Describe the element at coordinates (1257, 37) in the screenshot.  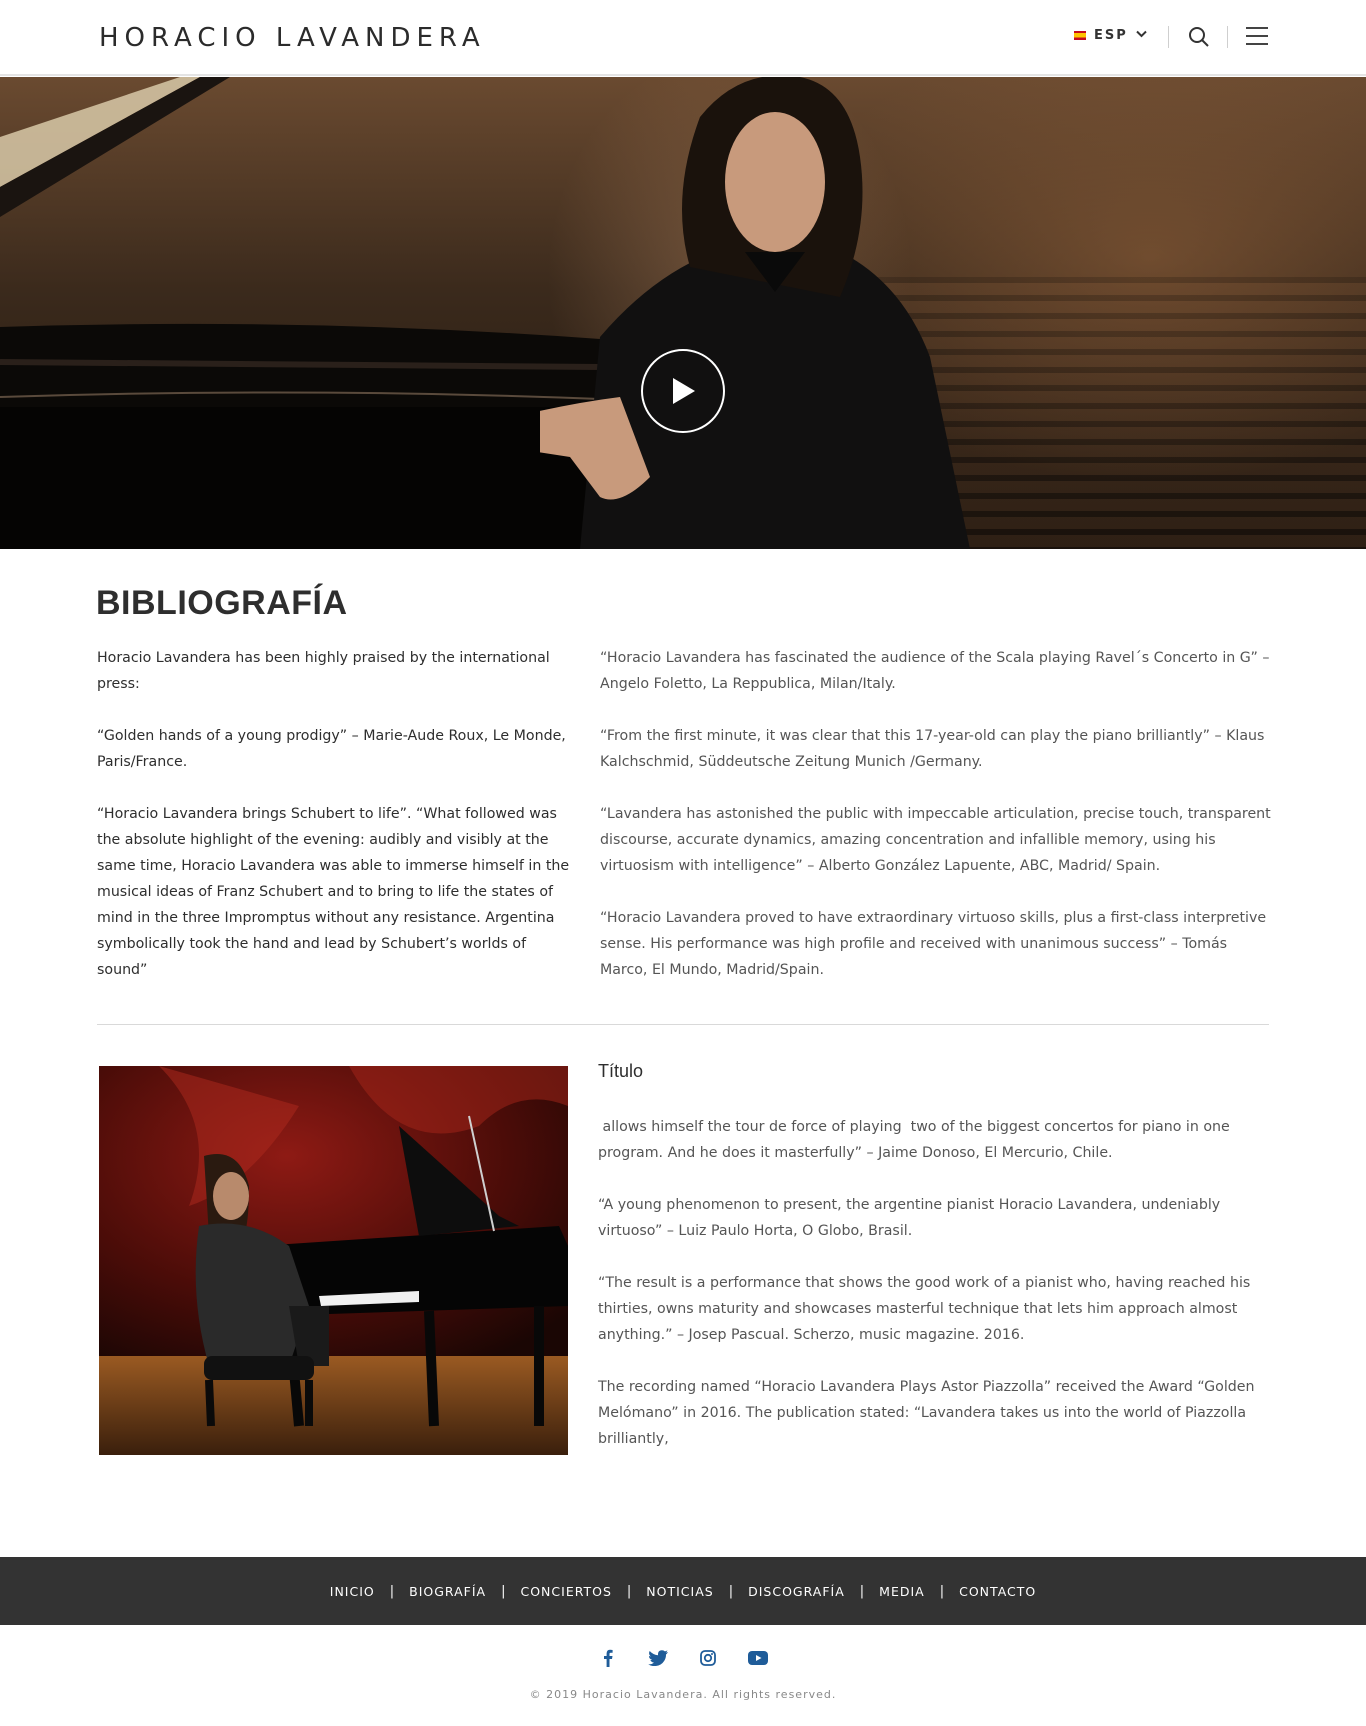
I see `hamburger-menu-icon` at that location.